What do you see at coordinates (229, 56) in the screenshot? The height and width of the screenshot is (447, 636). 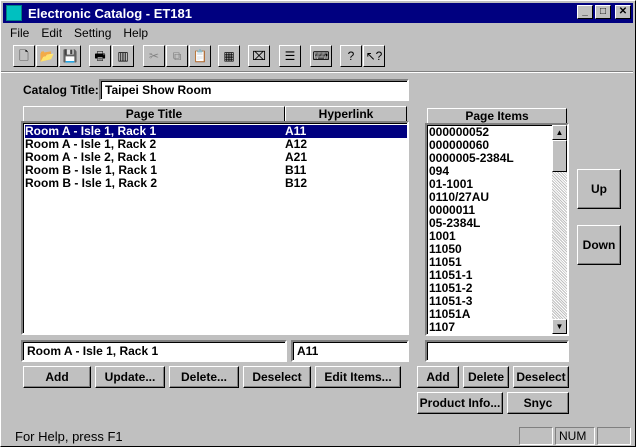 I see `calculator-icon: ▦` at bounding box center [229, 56].